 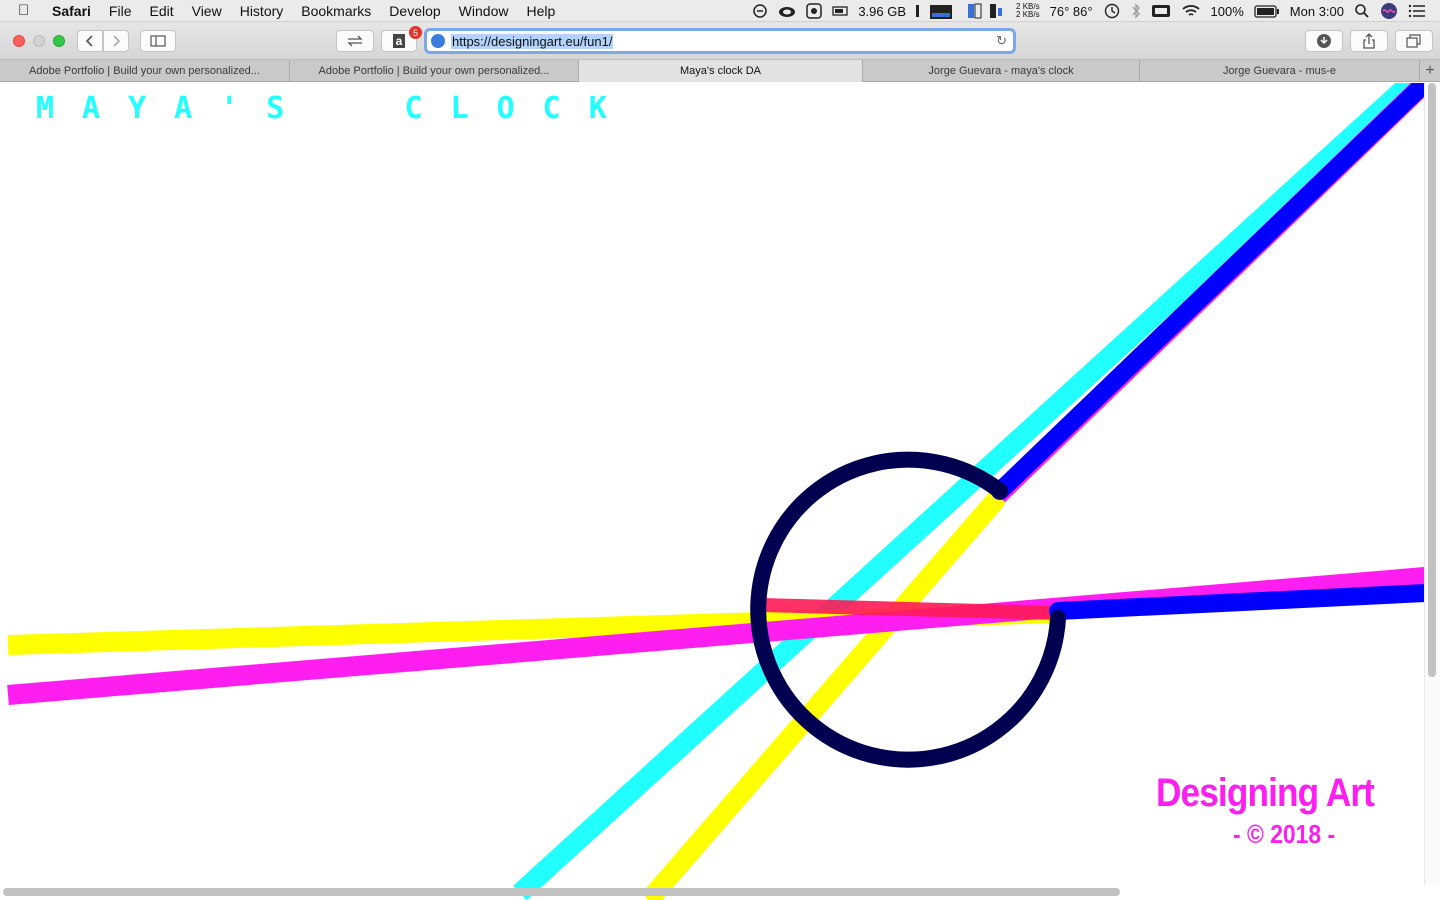 I want to click on menu-file: File, so click(x=120, y=11).